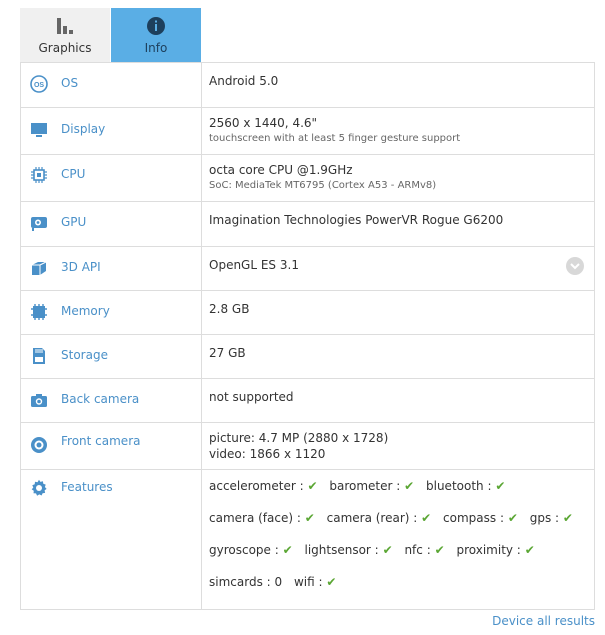 This screenshot has height=635, width=605. I want to click on feature-barometer: barometer : ✔, so click(372, 486).